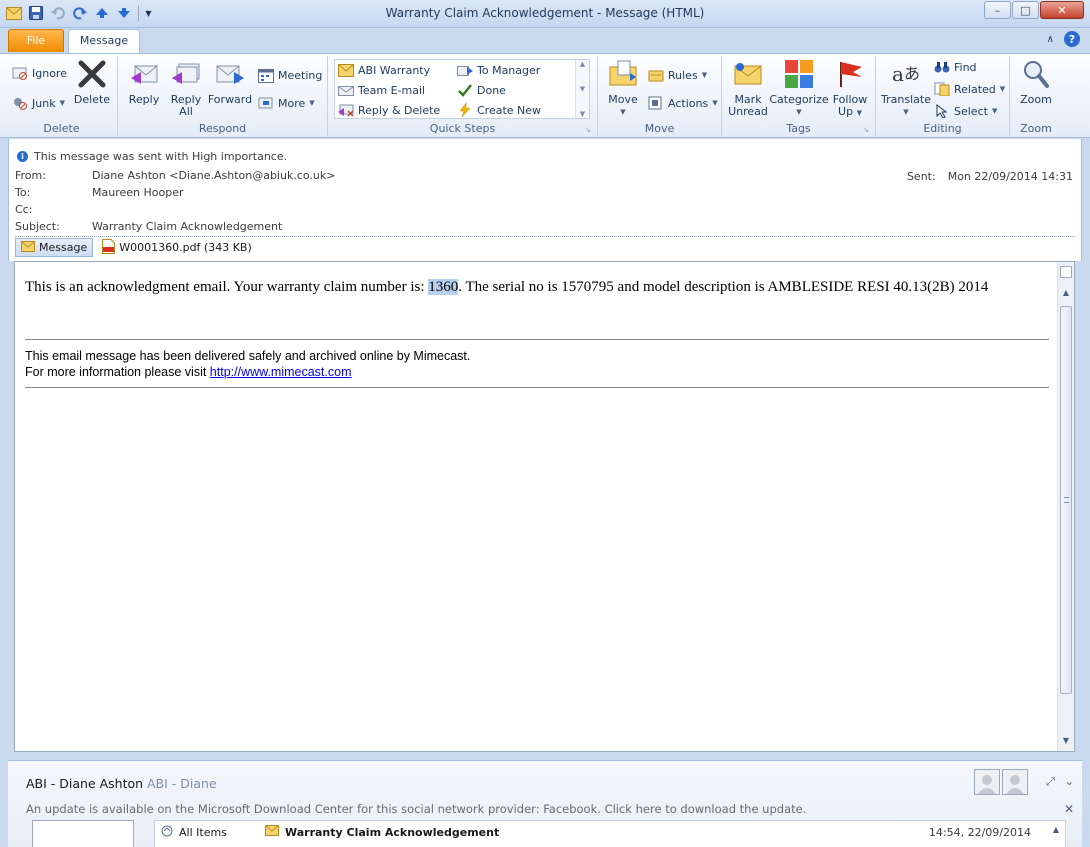  Describe the element at coordinates (286, 103) in the screenshot. I see `more-respond-button: More ▼` at that location.